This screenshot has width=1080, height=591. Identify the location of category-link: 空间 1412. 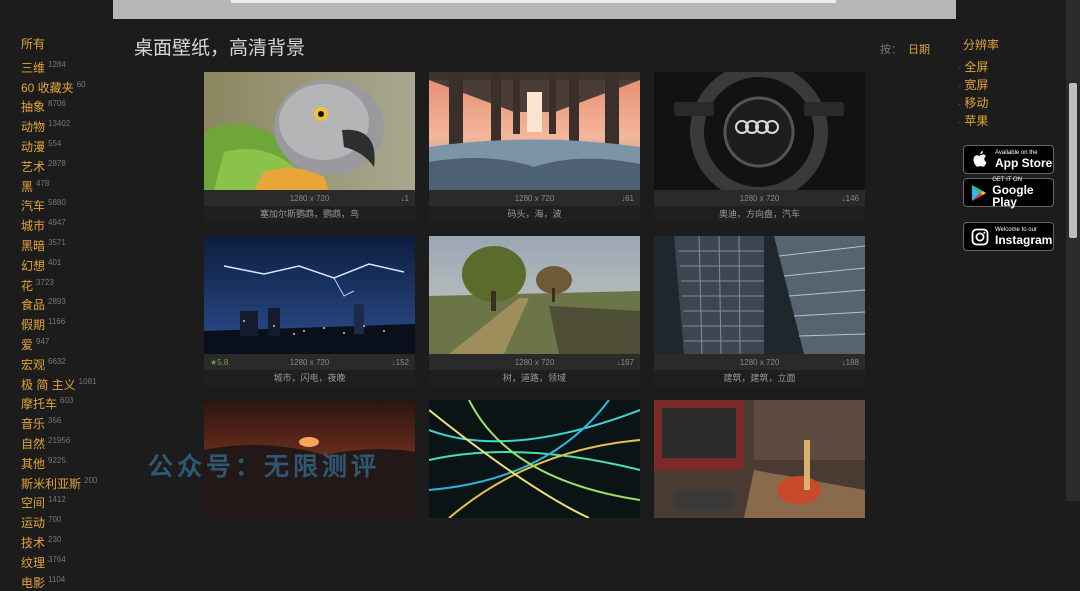
(71, 502).